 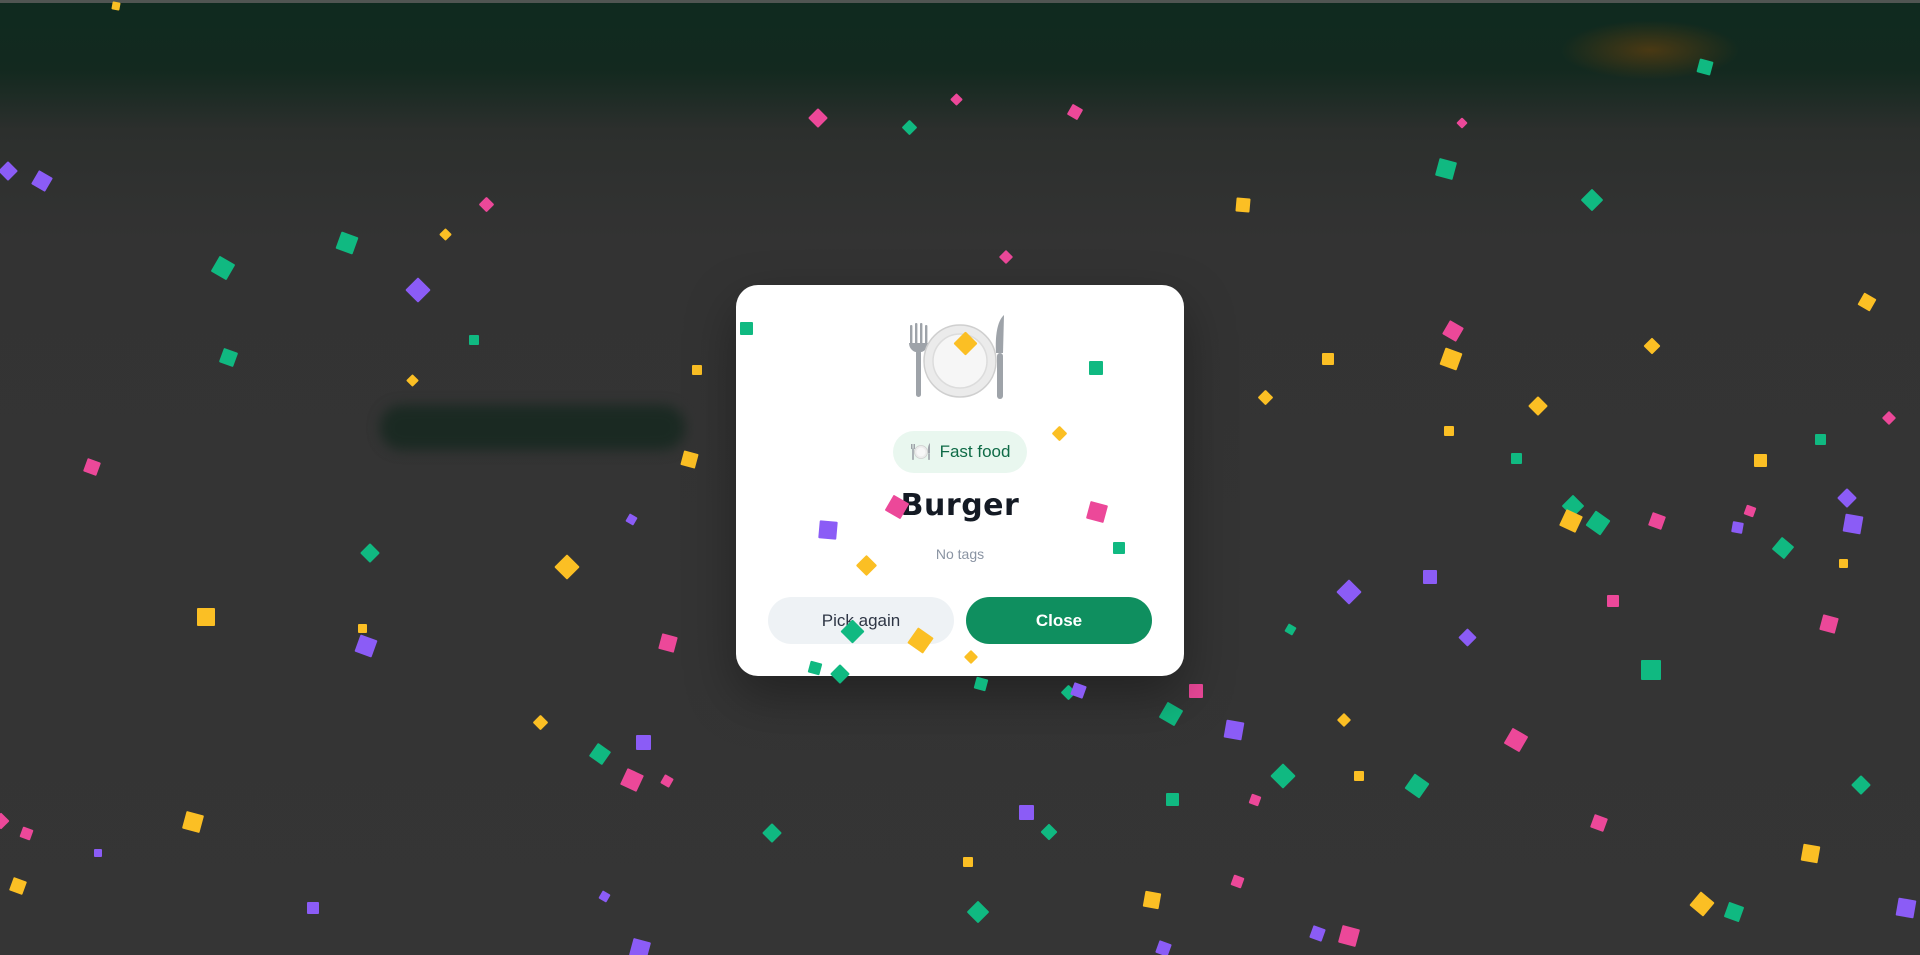 I want to click on dish-name: Burger, so click(x=960, y=505).